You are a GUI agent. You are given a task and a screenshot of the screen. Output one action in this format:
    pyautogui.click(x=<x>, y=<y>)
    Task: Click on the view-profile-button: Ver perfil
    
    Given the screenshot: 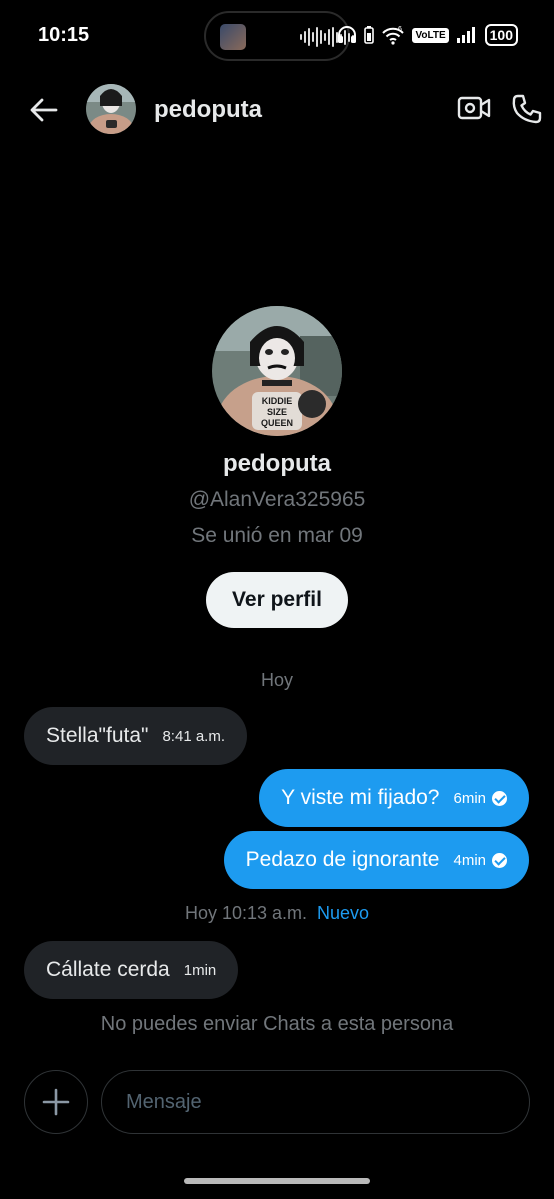 What is the action you would take?
    pyautogui.click(x=277, y=600)
    